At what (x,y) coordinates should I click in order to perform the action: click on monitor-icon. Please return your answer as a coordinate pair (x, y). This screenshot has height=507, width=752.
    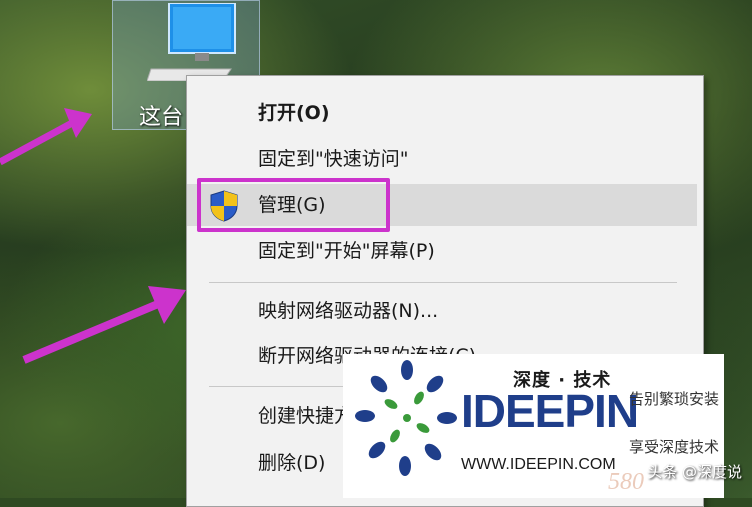
    Looking at the image, I should click on (191, 42).